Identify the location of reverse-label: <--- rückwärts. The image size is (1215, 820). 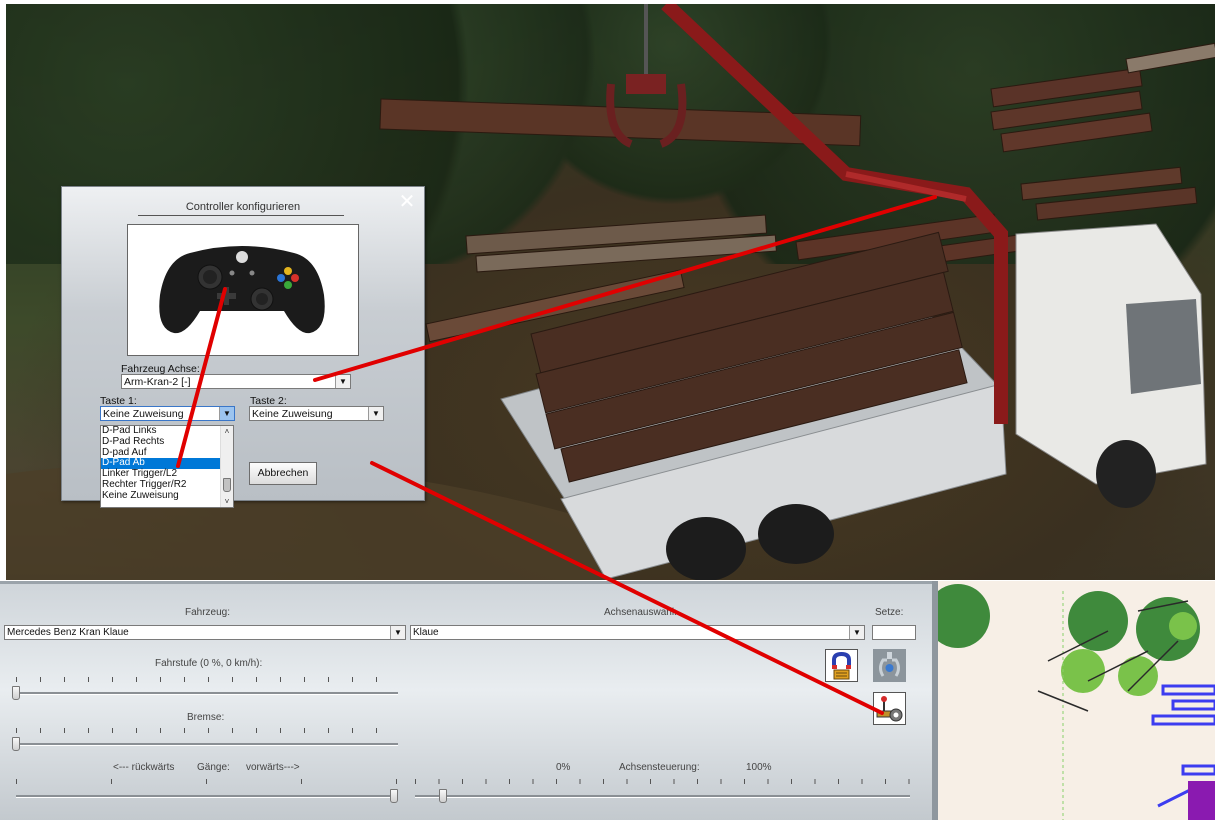
(144, 767).